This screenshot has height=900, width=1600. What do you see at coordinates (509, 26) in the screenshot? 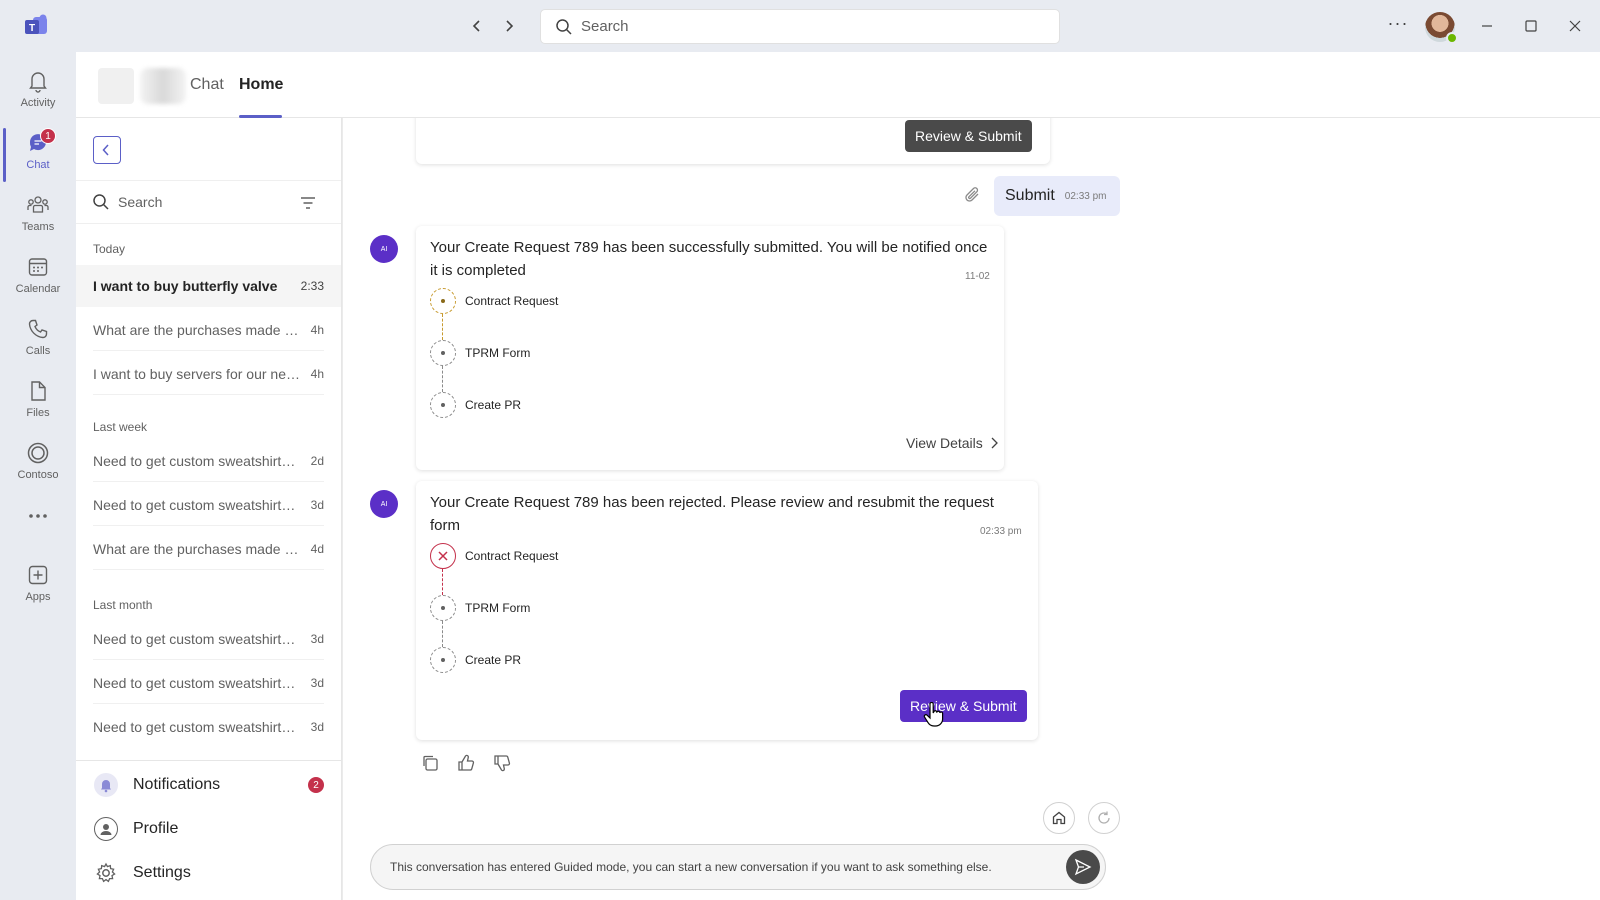
I see `forward-arrow-icon` at bounding box center [509, 26].